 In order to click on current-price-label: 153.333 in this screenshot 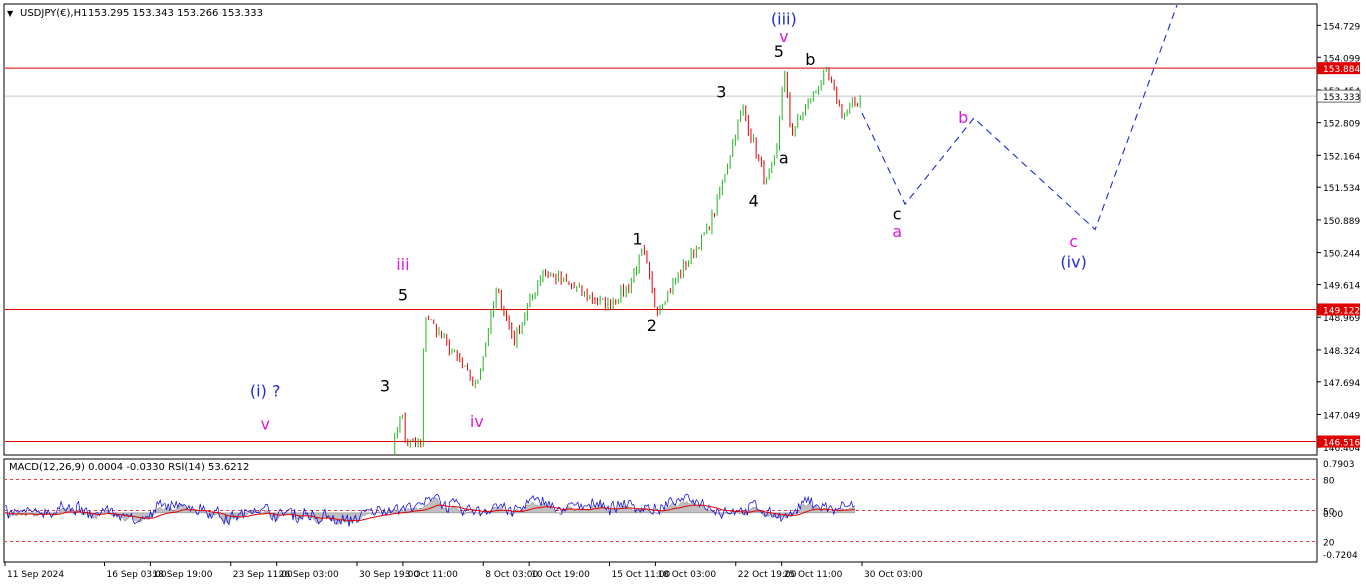, I will do `click(1341, 98)`.